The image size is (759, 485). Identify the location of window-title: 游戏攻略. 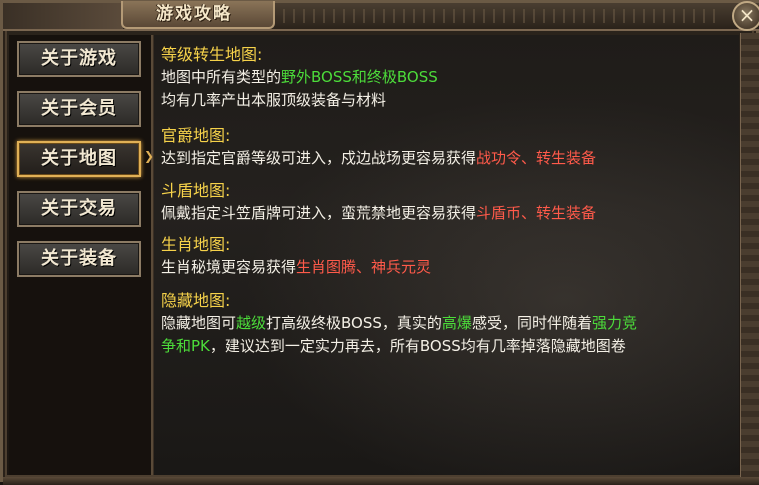
(194, 14).